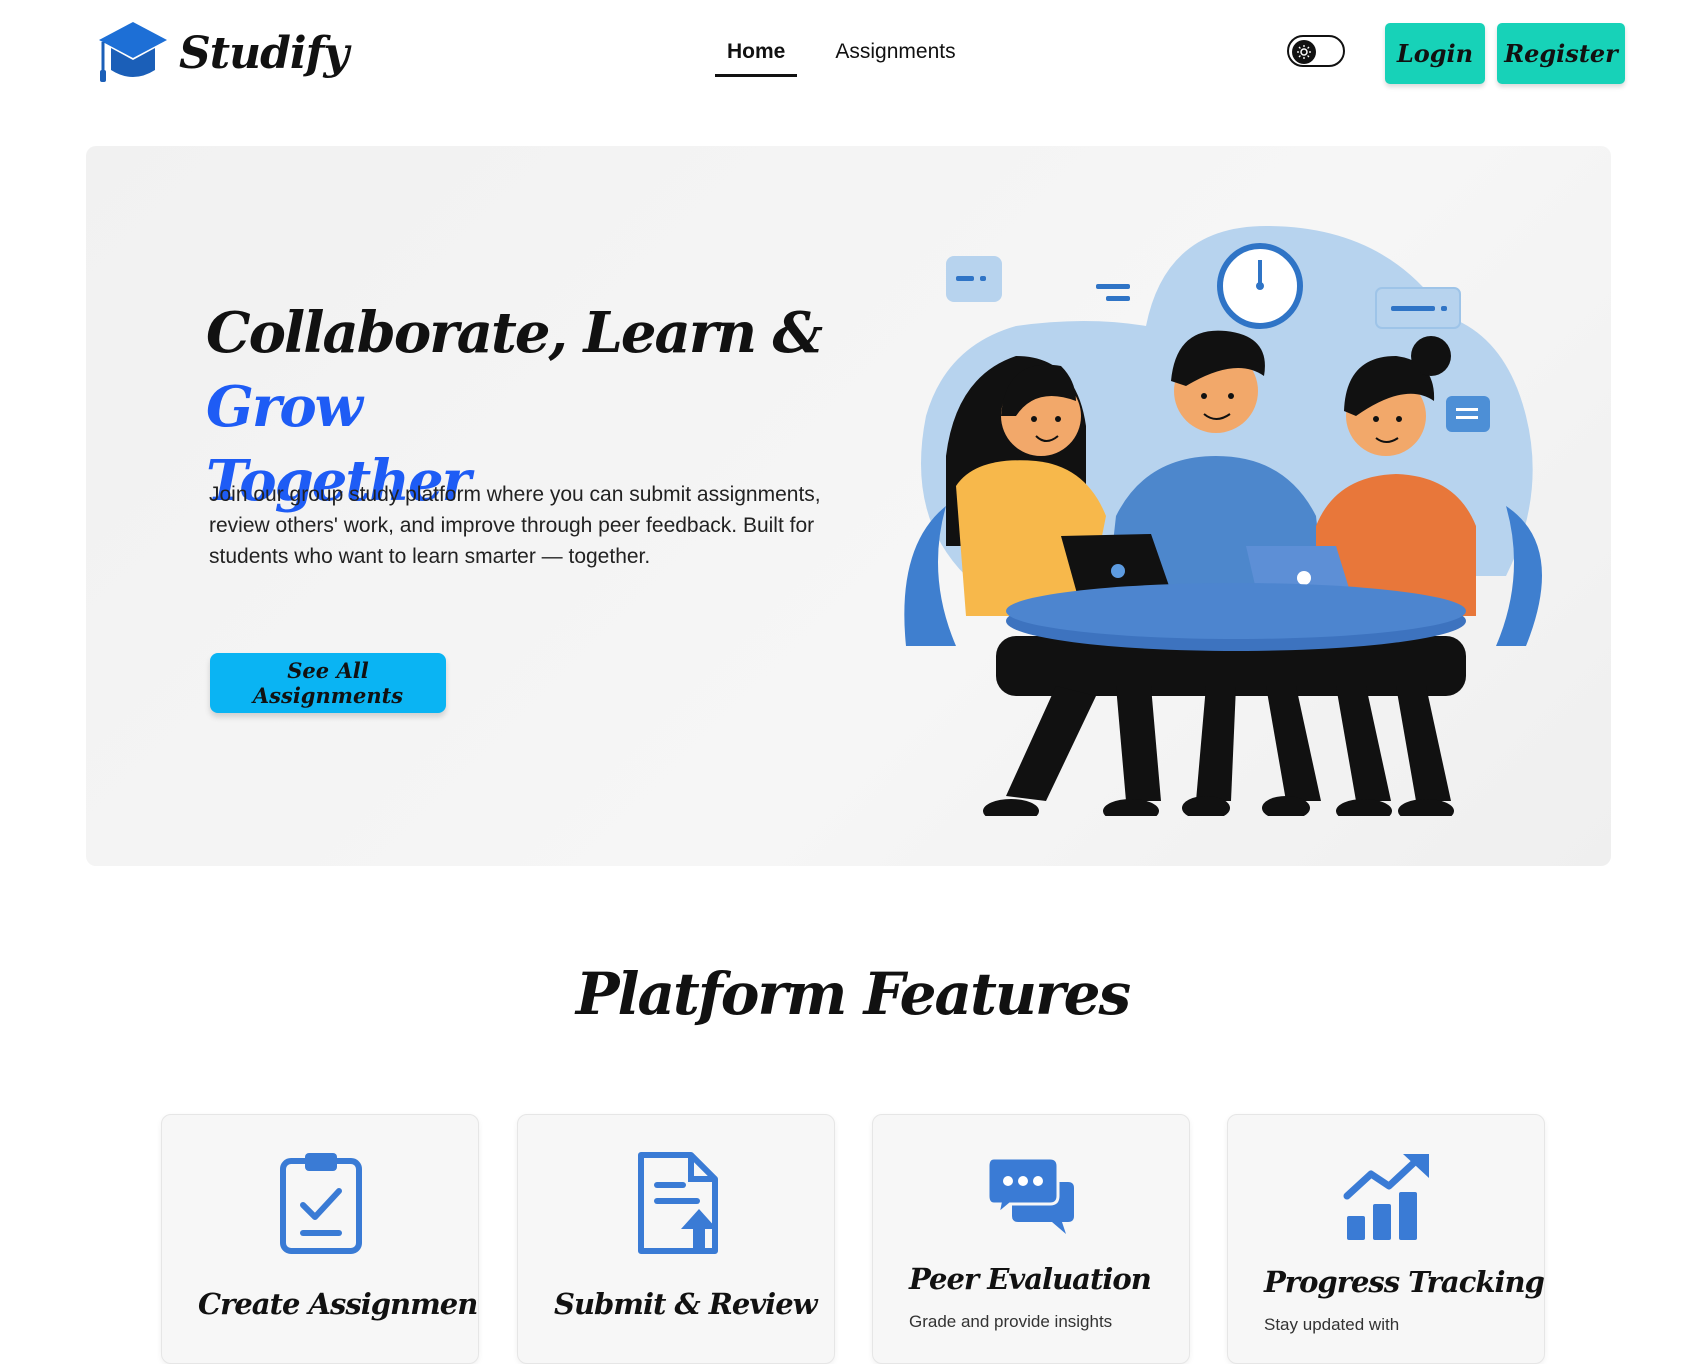 This screenshot has height=1364, width=1705. I want to click on feature-card-submit-review: Submit & Review, so click(676, 1239).